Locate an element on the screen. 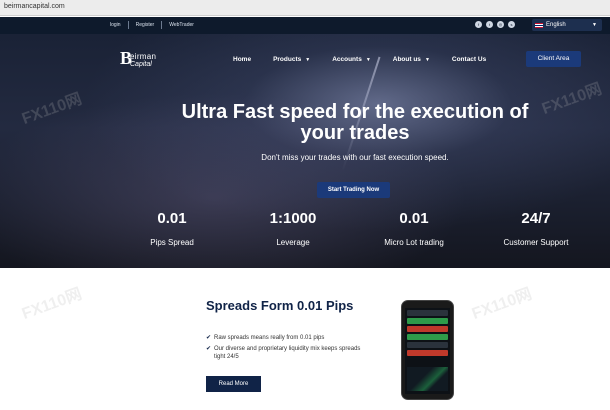 The image size is (610, 410). stat-value: 24/7 is located at coordinates (536, 218).